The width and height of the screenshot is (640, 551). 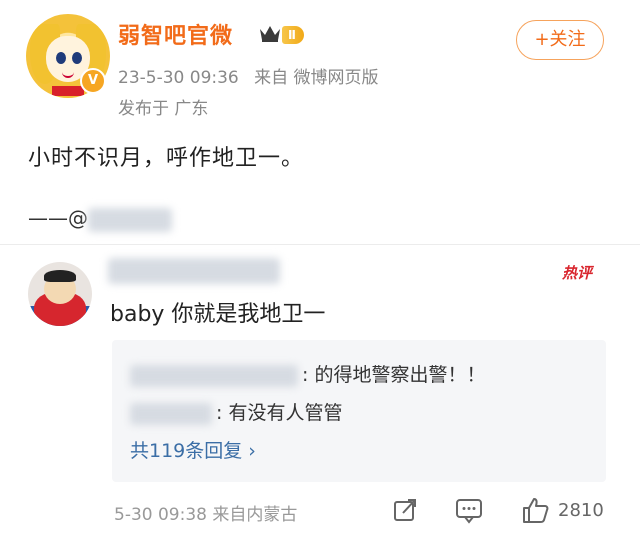 I want to click on post-source: 来自 微博网页版, so click(x=316, y=78).